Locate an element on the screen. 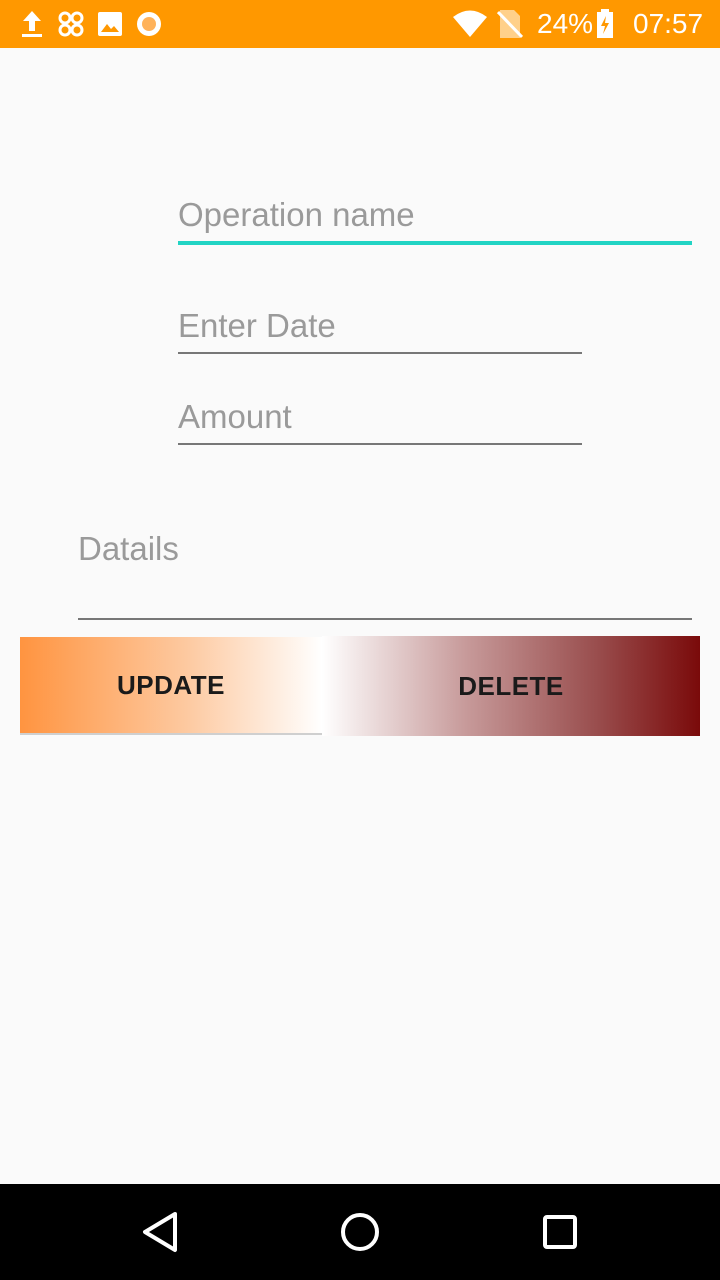 The width and height of the screenshot is (720, 1280). battery-charging-icon is located at coordinates (605, 24).